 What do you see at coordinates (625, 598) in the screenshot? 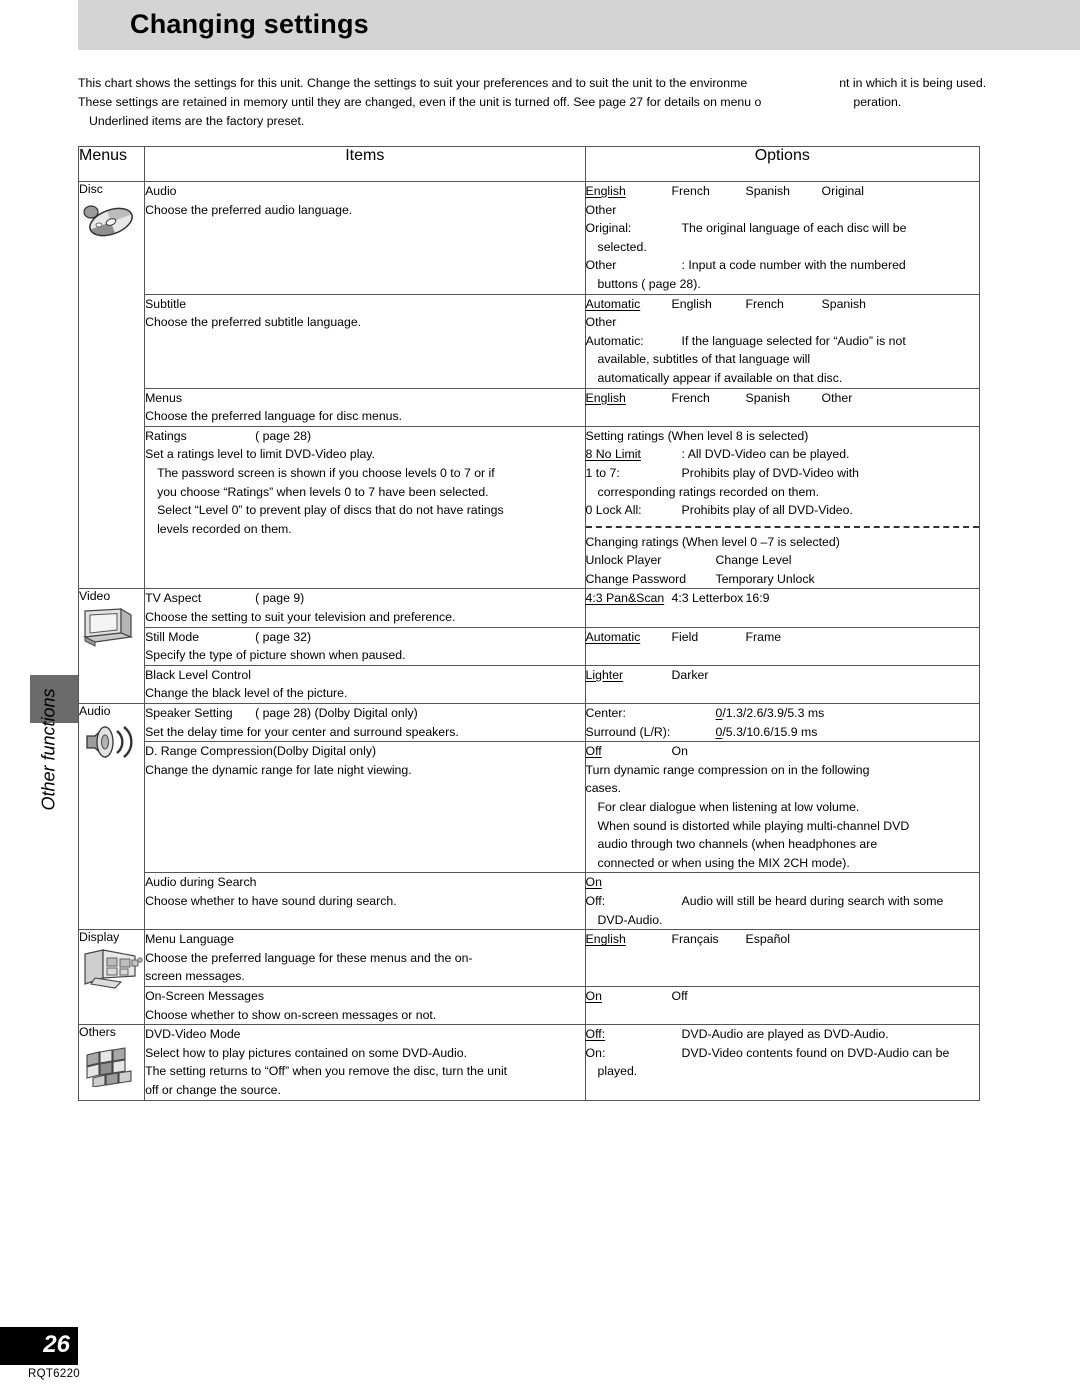
I see `preset-option: 4:3 Pan&Scan` at bounding box center [625, 598].